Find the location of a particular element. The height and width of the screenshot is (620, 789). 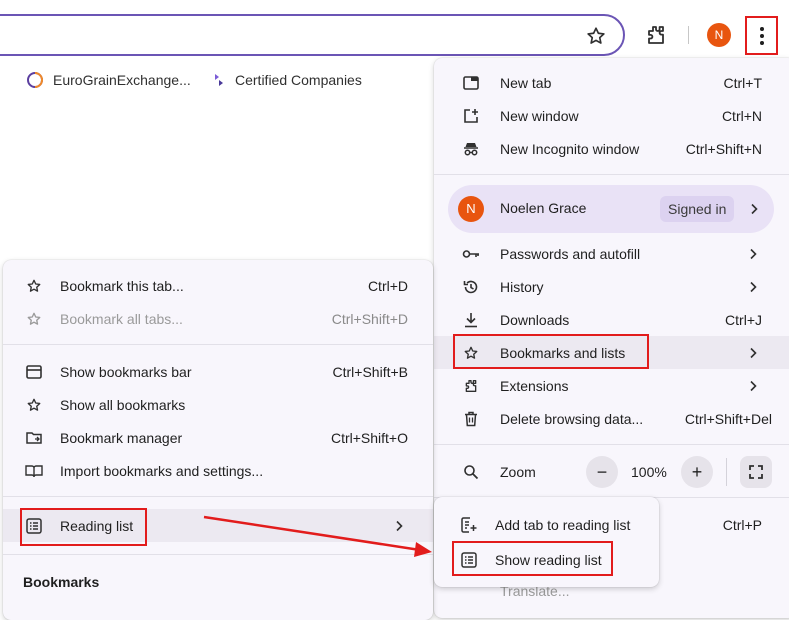

shortcut-label: Ctrl+Shift+B is located at coordinates (370, 371).